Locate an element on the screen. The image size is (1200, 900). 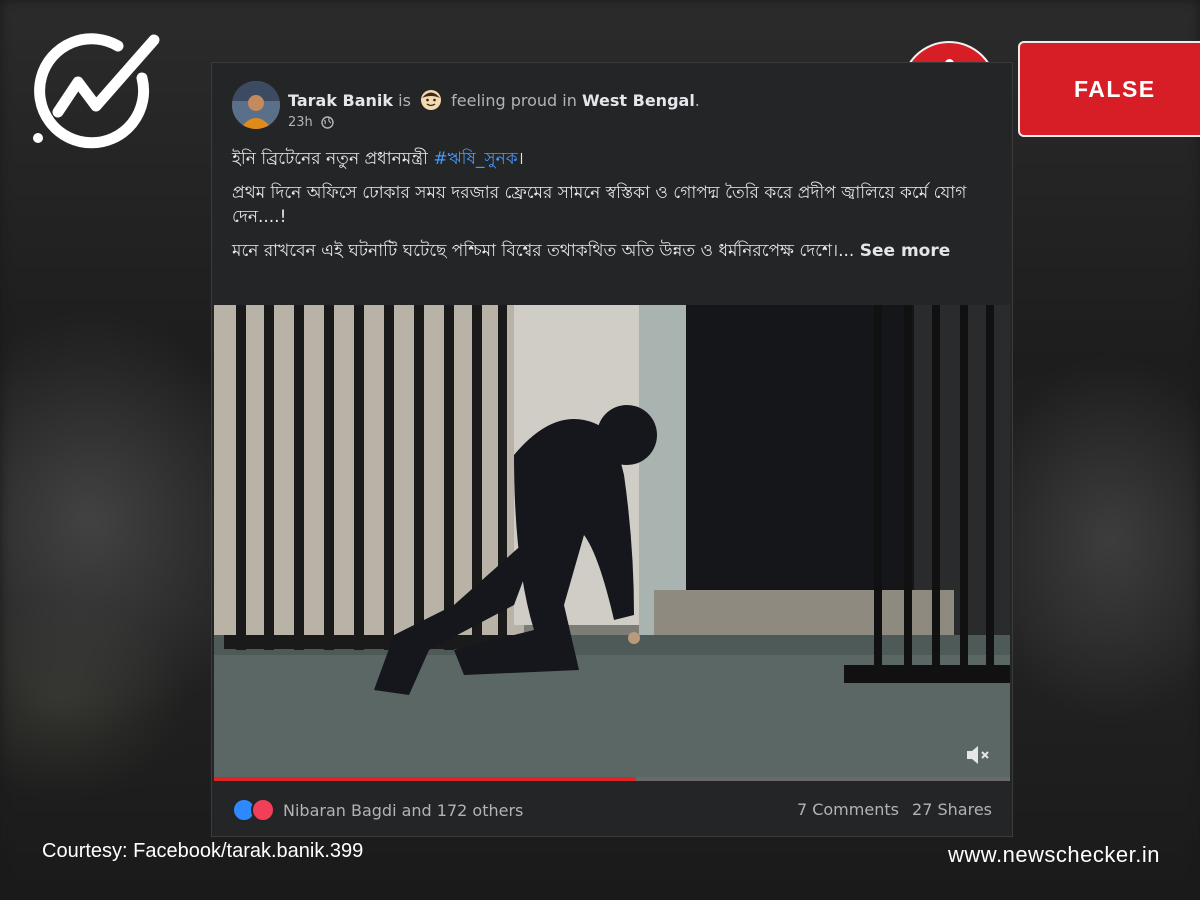
post-text-end: । is located at coordinates (520, 159).